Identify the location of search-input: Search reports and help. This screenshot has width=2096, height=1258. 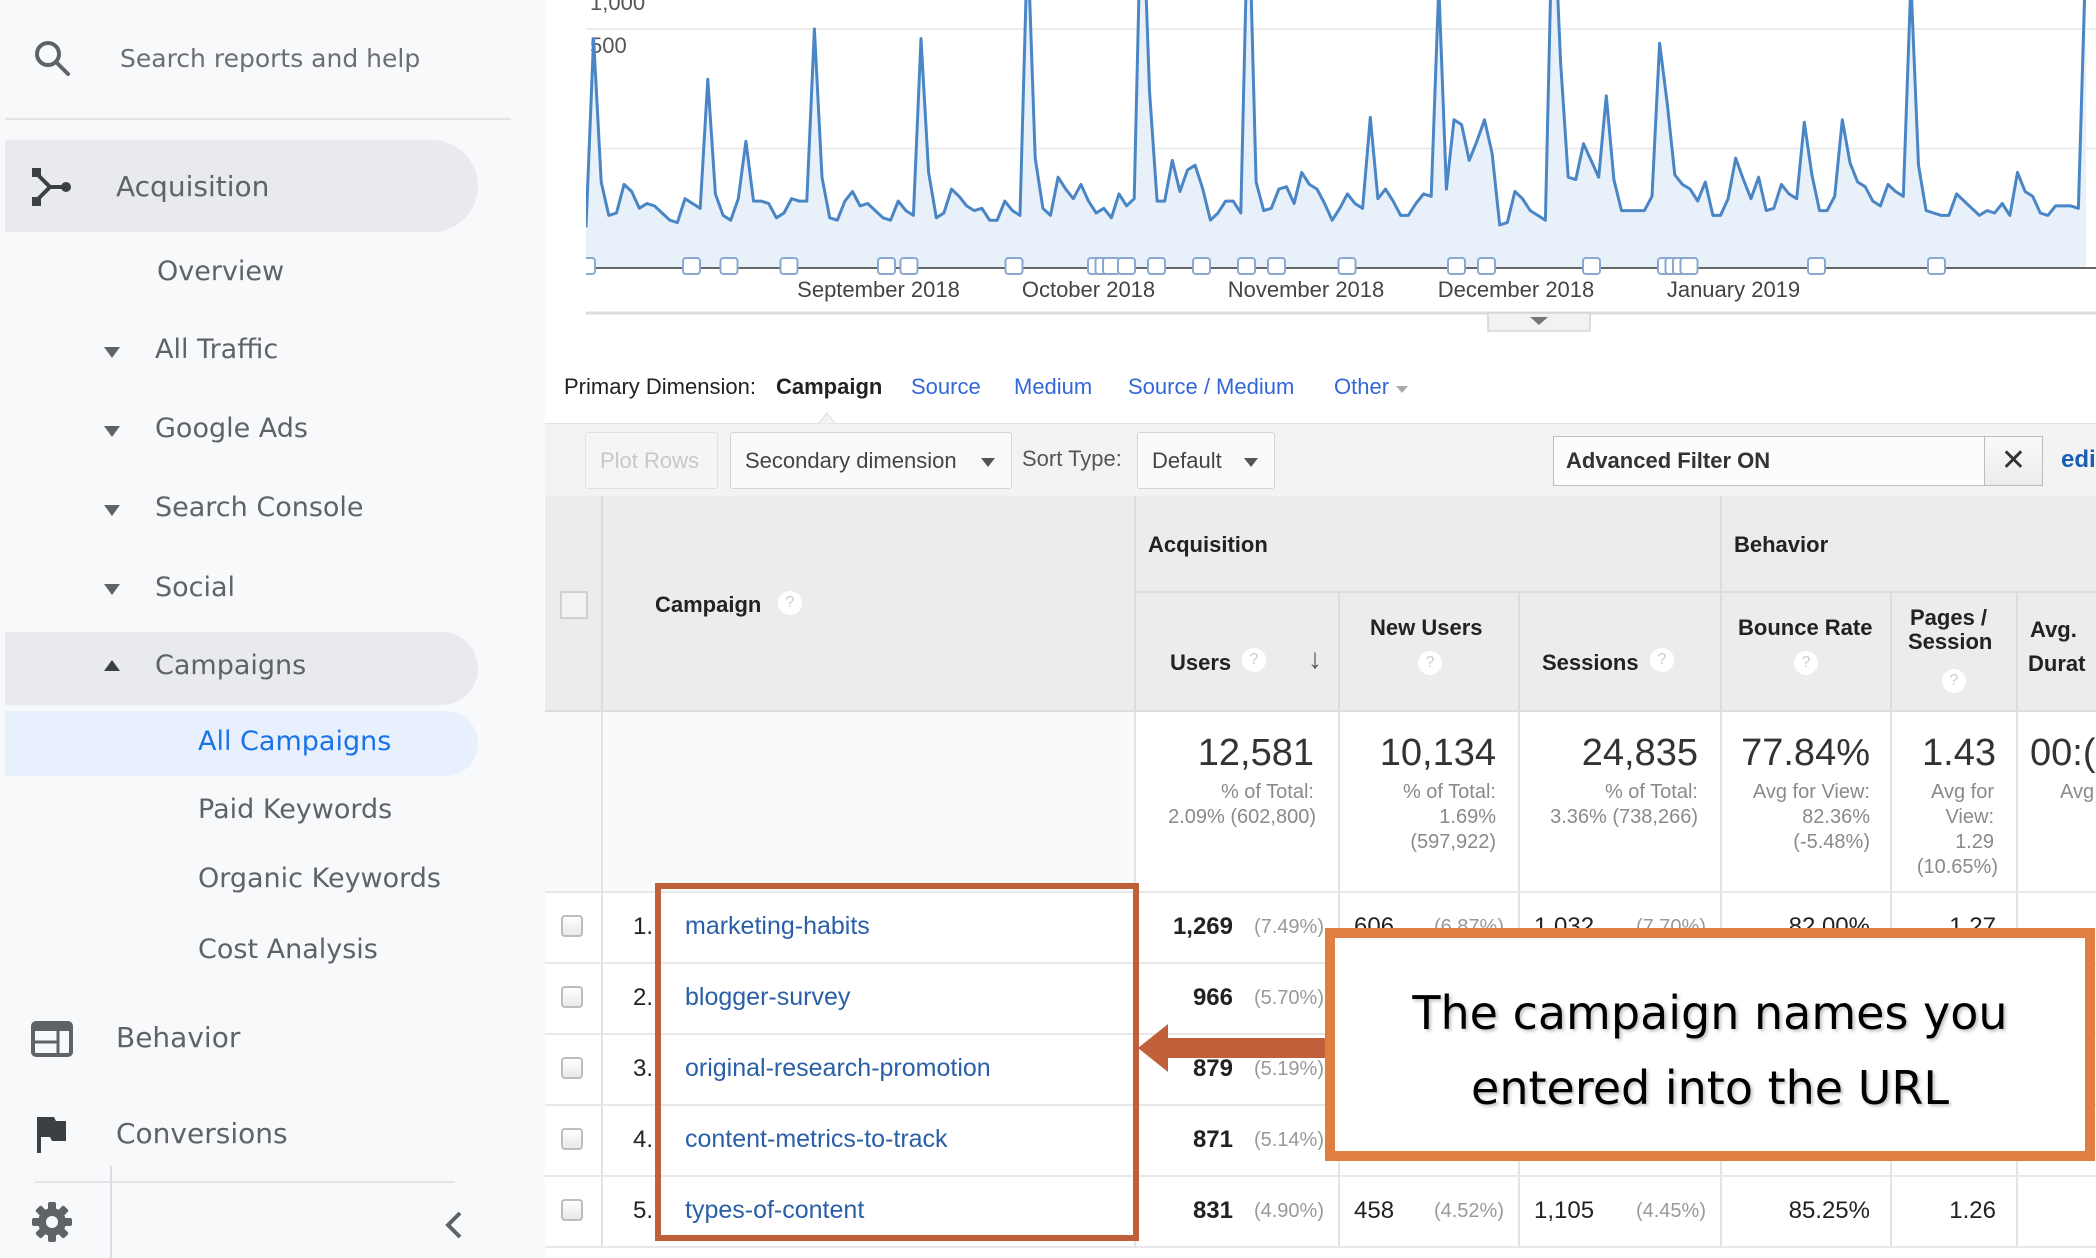
(270, 58).